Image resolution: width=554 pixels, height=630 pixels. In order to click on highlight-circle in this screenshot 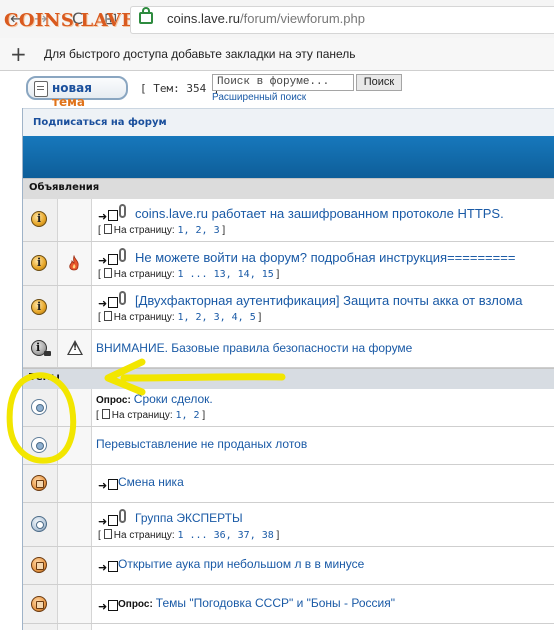, I will do `click(41, 418)`.